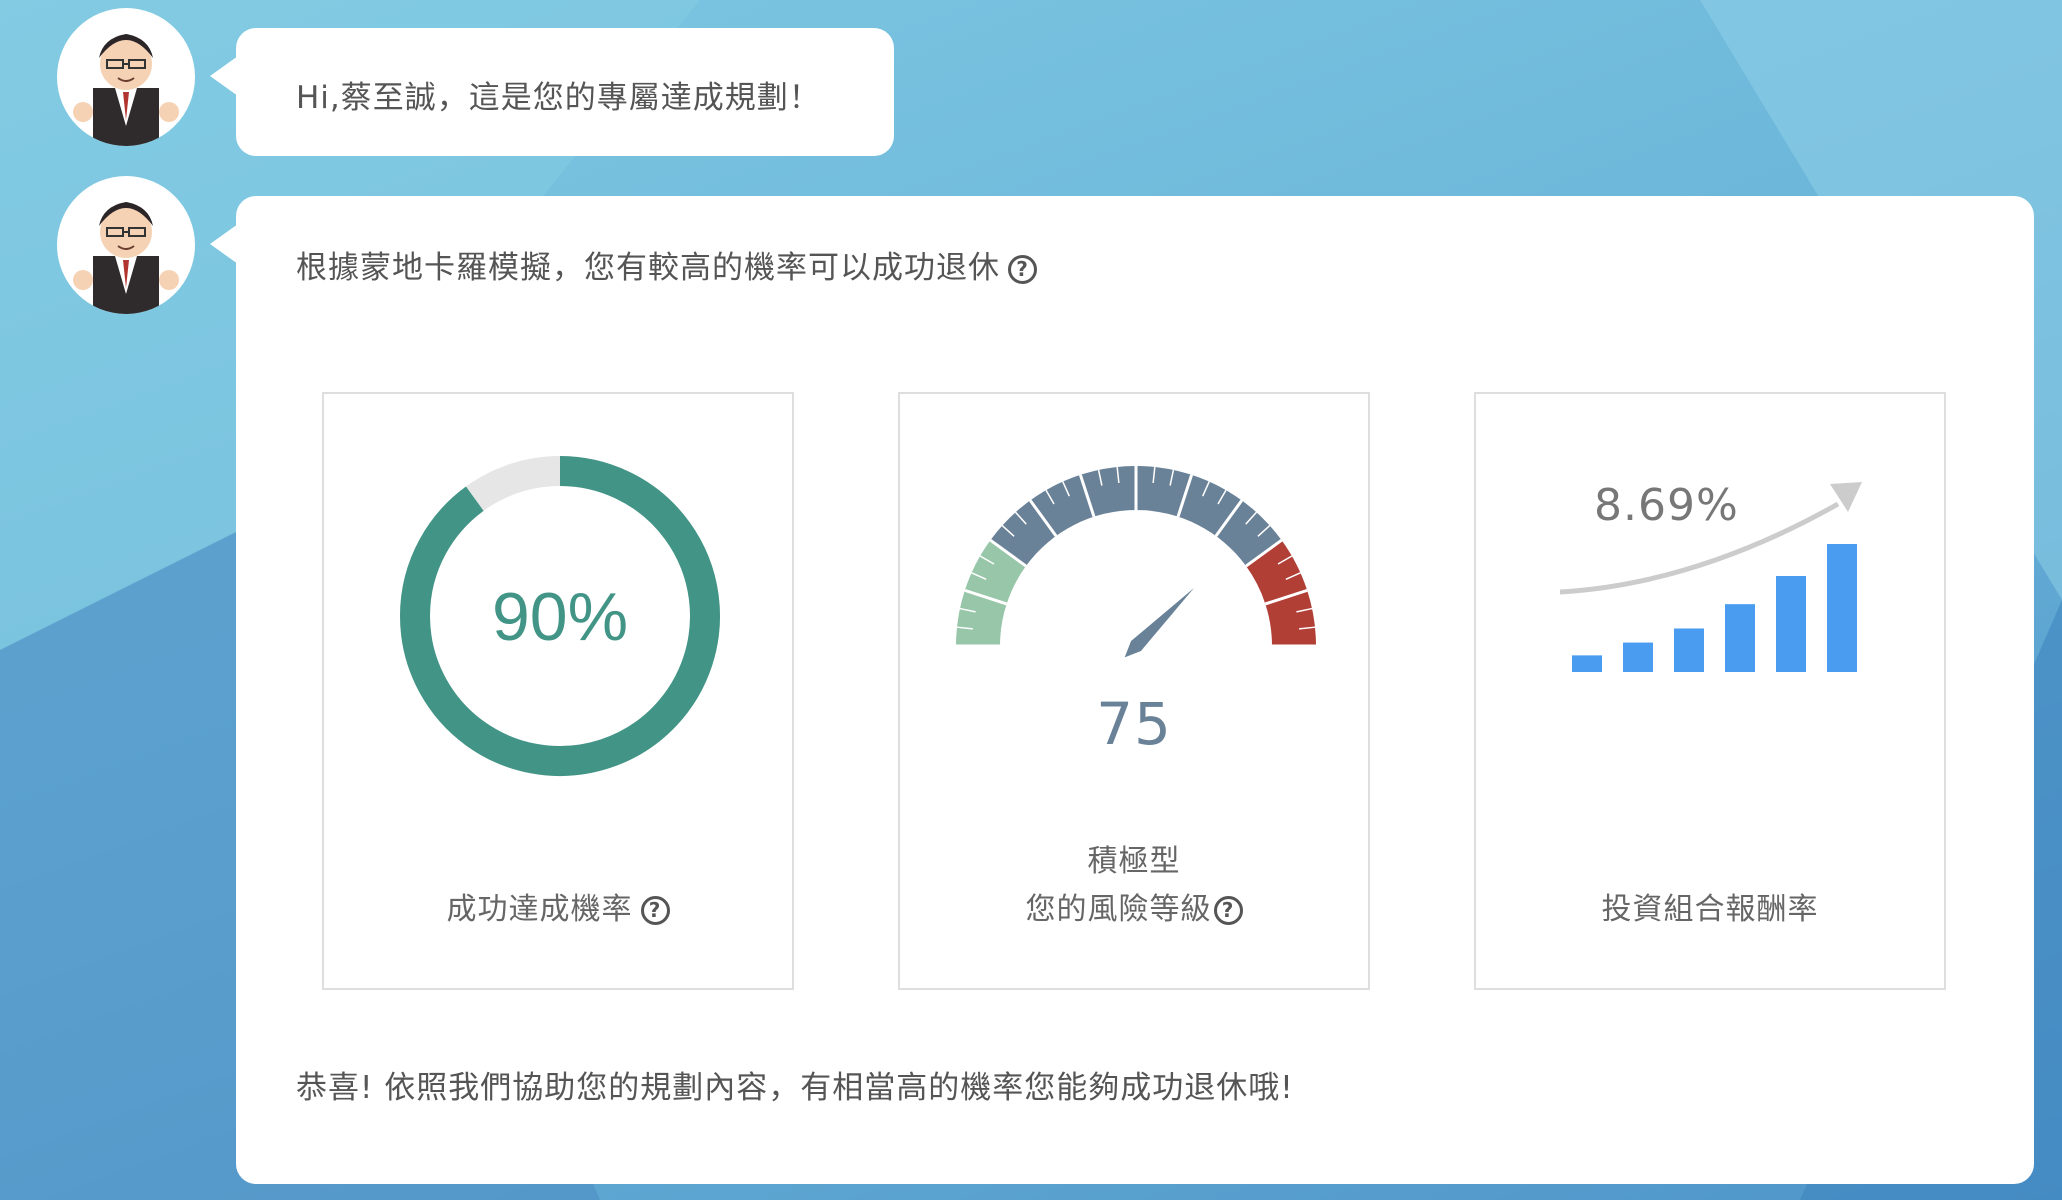  Describe the element at coordinates (648, 268) in the screenshot. I see `intro-text: 根據蒙地卡羅模擬，您有較高的機率可以成功退休` at that location.